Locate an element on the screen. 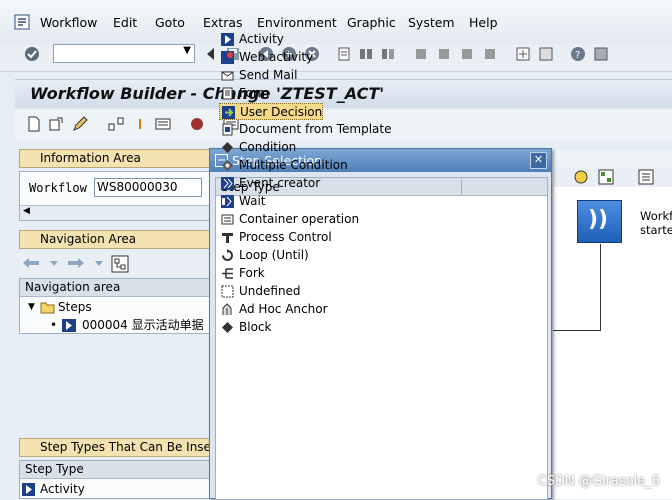 This screenshot has height=500, width=672. other-workflow-icon is located at coordinates (56, 124).